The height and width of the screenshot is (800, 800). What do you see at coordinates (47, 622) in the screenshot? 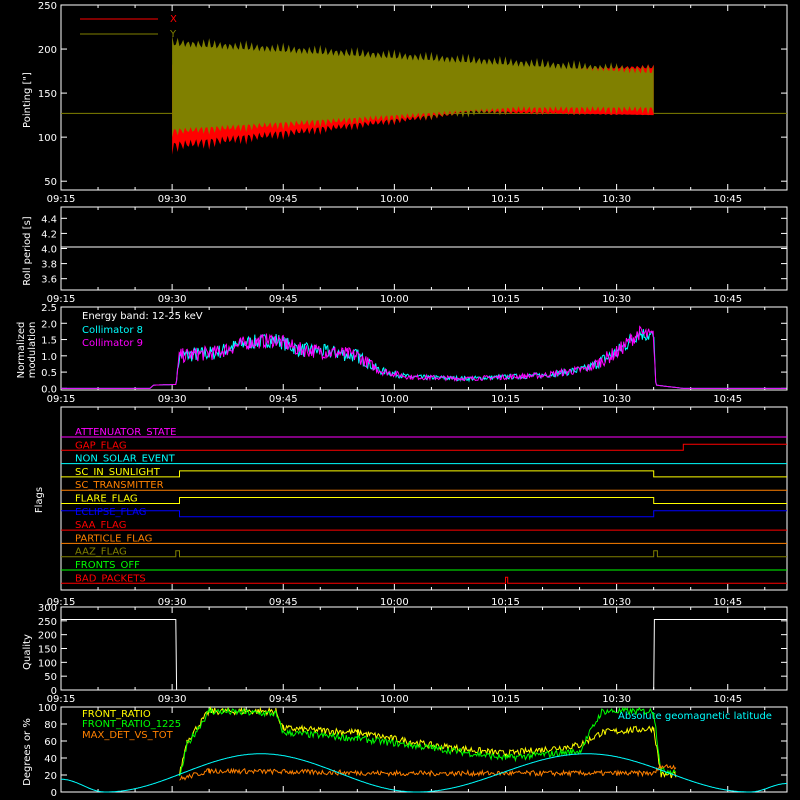
I see `quality-y-tick-label: 250` at bounding box center [47, 622].